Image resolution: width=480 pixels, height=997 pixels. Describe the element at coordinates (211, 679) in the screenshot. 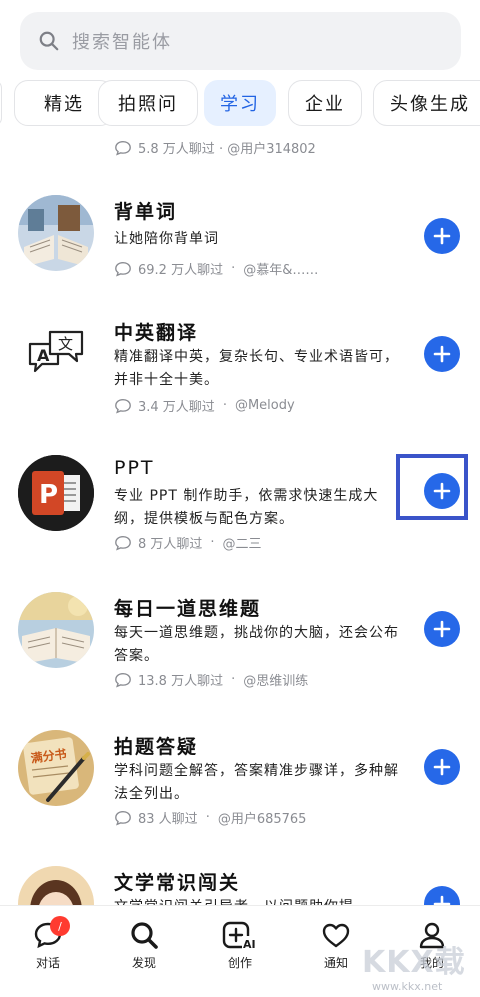

I see `agent-stats: 13.8 万人聊过 · @思维训练` at that location.